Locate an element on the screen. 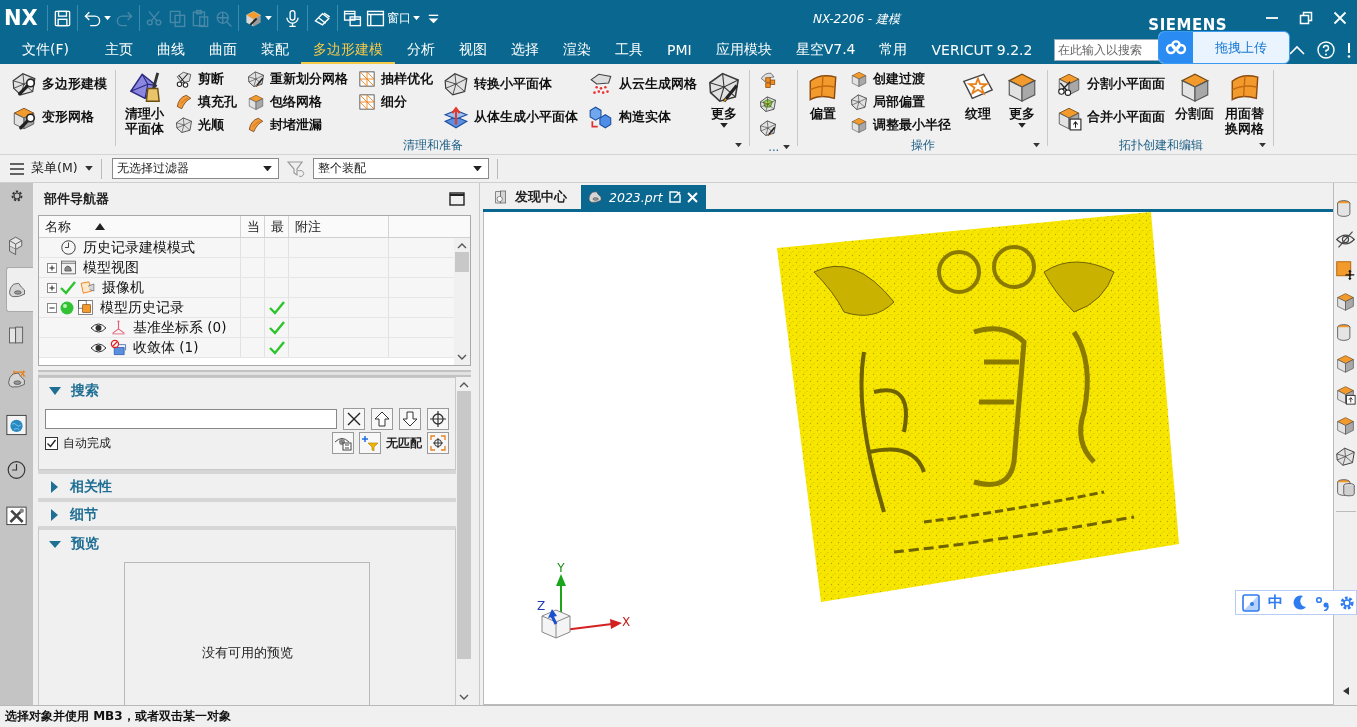 Image resolution: width=1357 pixels, height=727 pixels. column-header: 名称 is located at coordinates (58, 226).